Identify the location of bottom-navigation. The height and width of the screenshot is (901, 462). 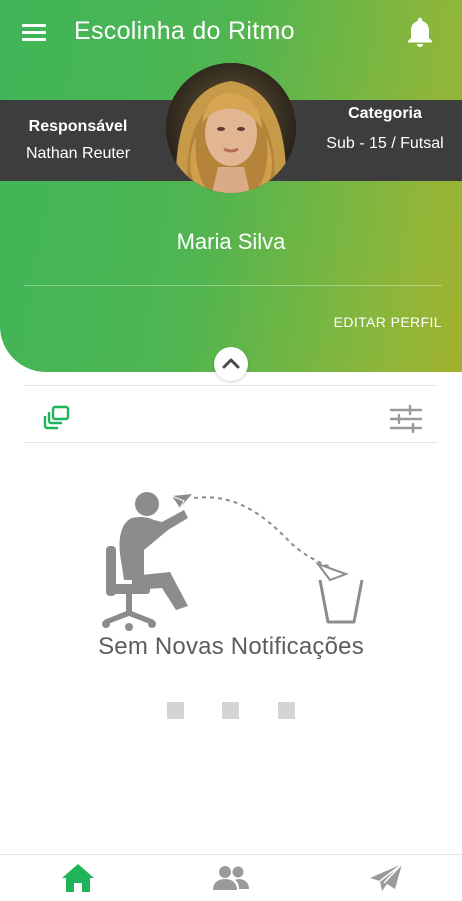
(231, 877).